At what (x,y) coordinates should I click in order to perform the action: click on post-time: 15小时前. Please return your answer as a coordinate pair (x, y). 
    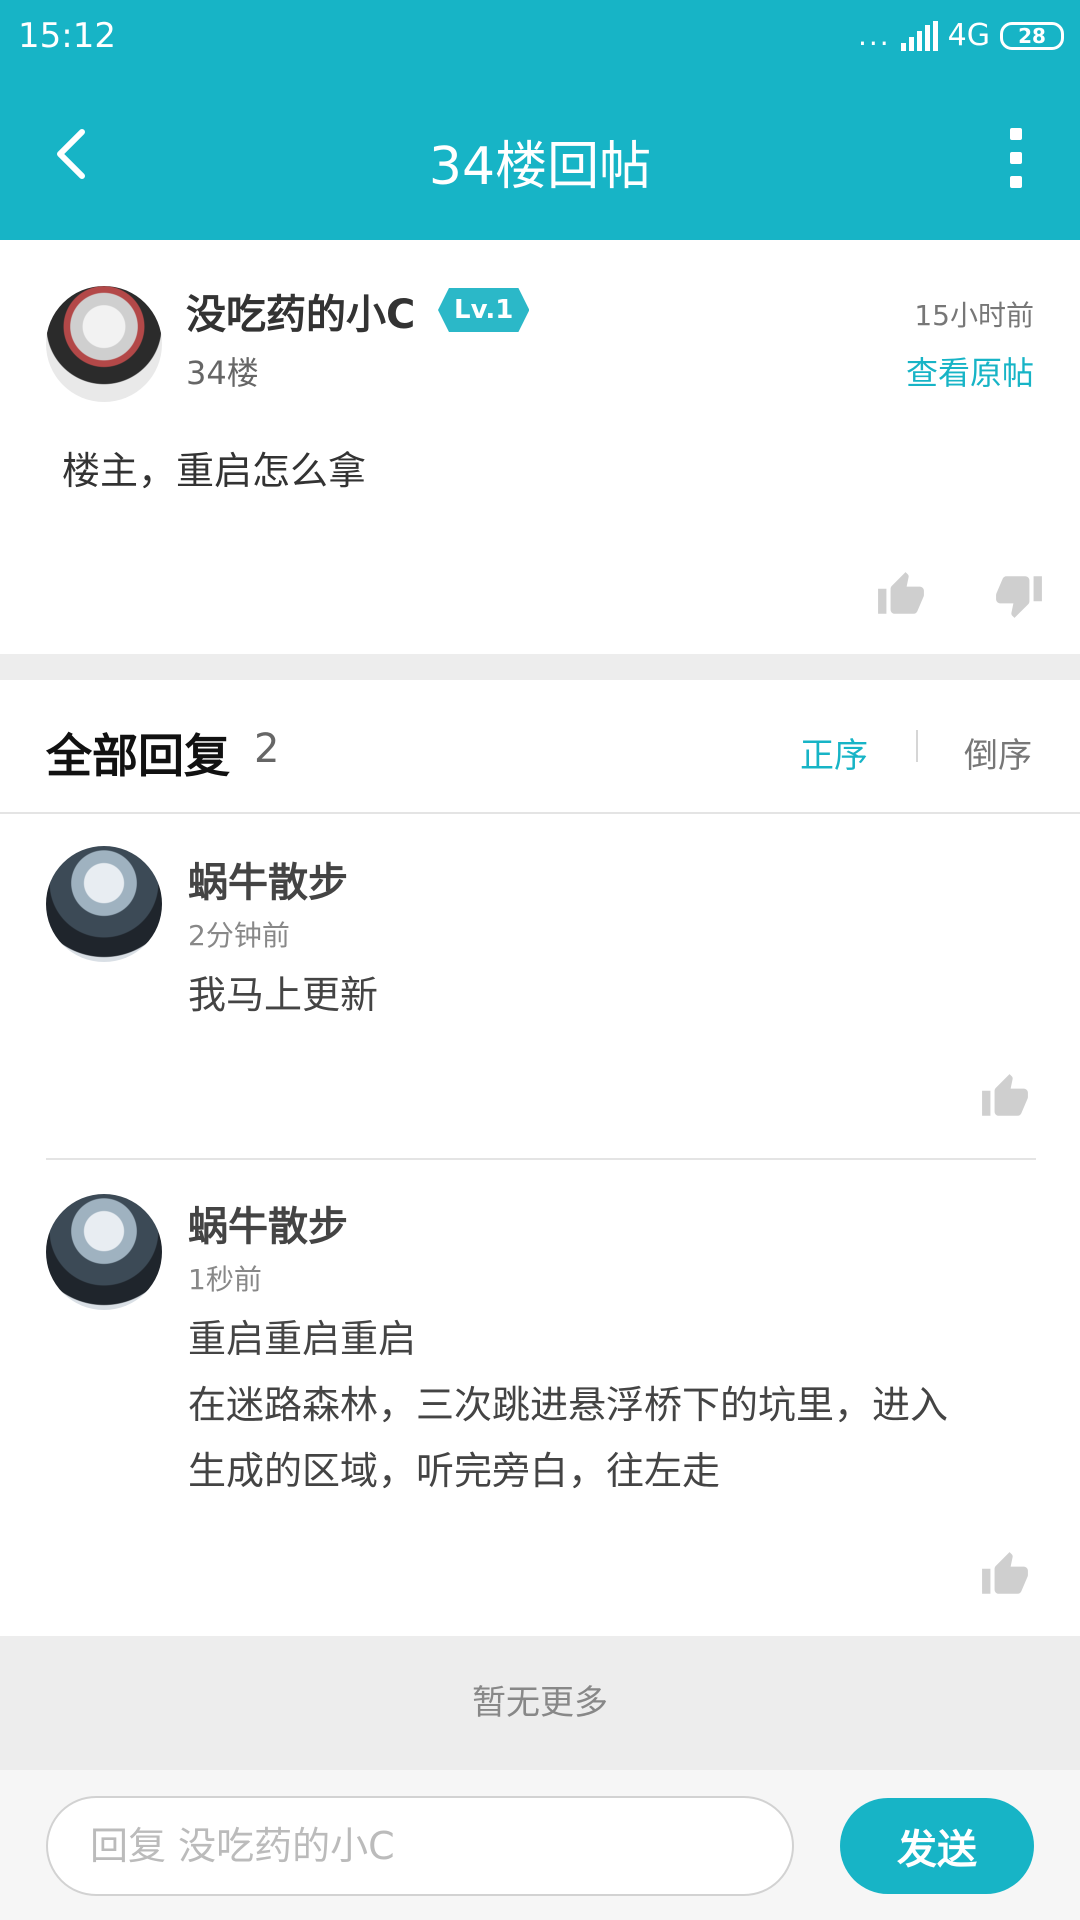
    Looking at the image, I should click on (974, 315).